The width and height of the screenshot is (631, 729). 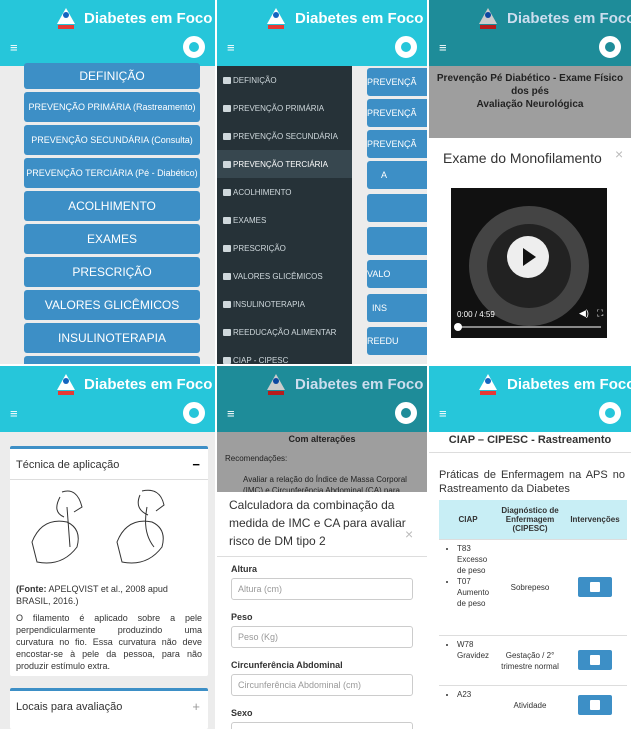 What do you see at coordinates (284, 220) in the screenshot?
I see `sidebar-item: EXAMES` at bounding box center [284, 220].